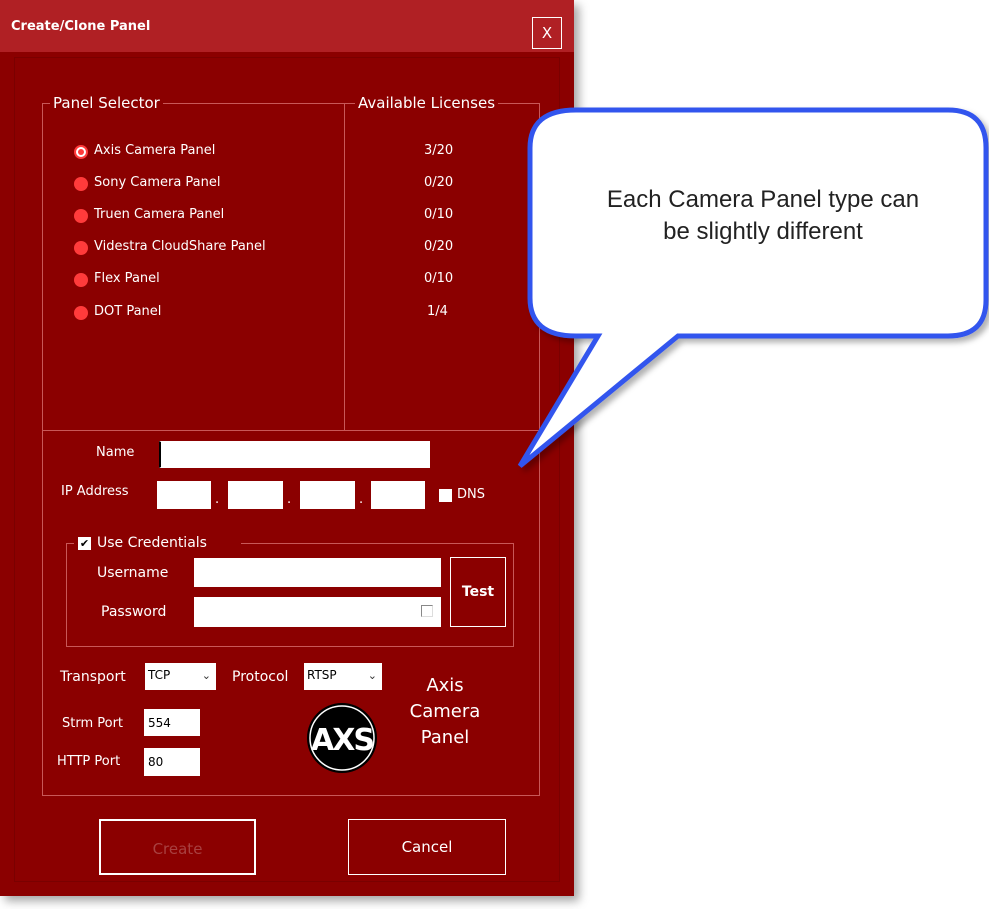 The width and height of the screenshot is (989, 909). I want to click on strm-port-input, so click(172, 722).